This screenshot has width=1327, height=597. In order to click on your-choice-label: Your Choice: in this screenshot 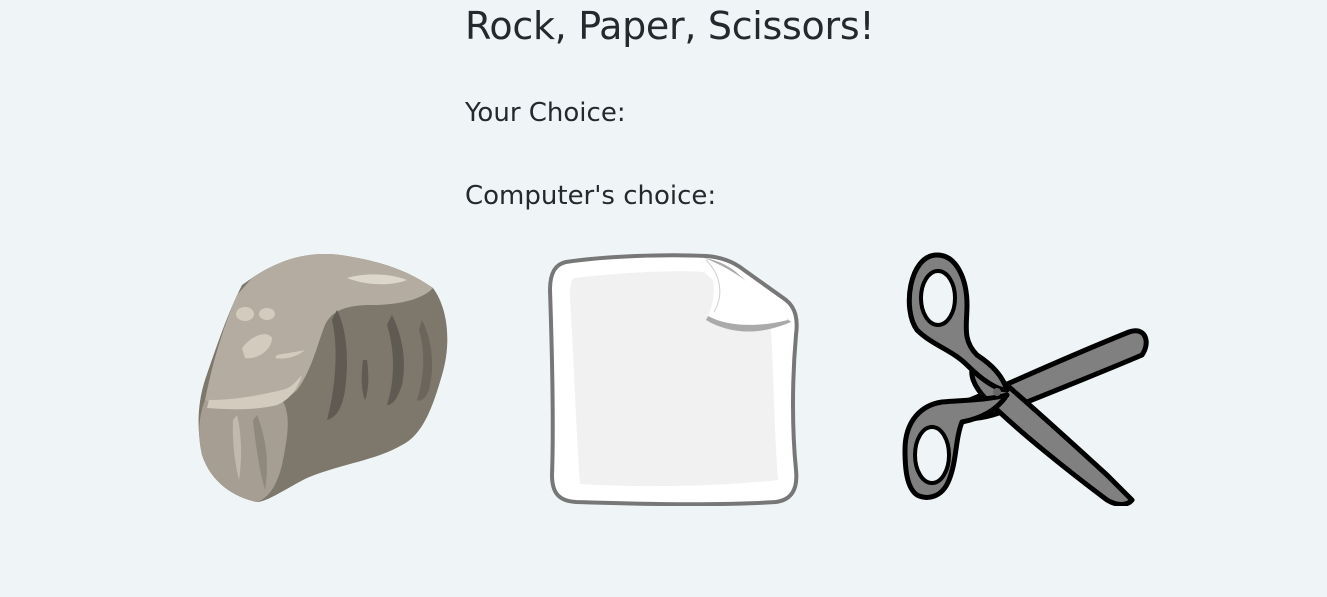, I will do `click(545, 113)`.